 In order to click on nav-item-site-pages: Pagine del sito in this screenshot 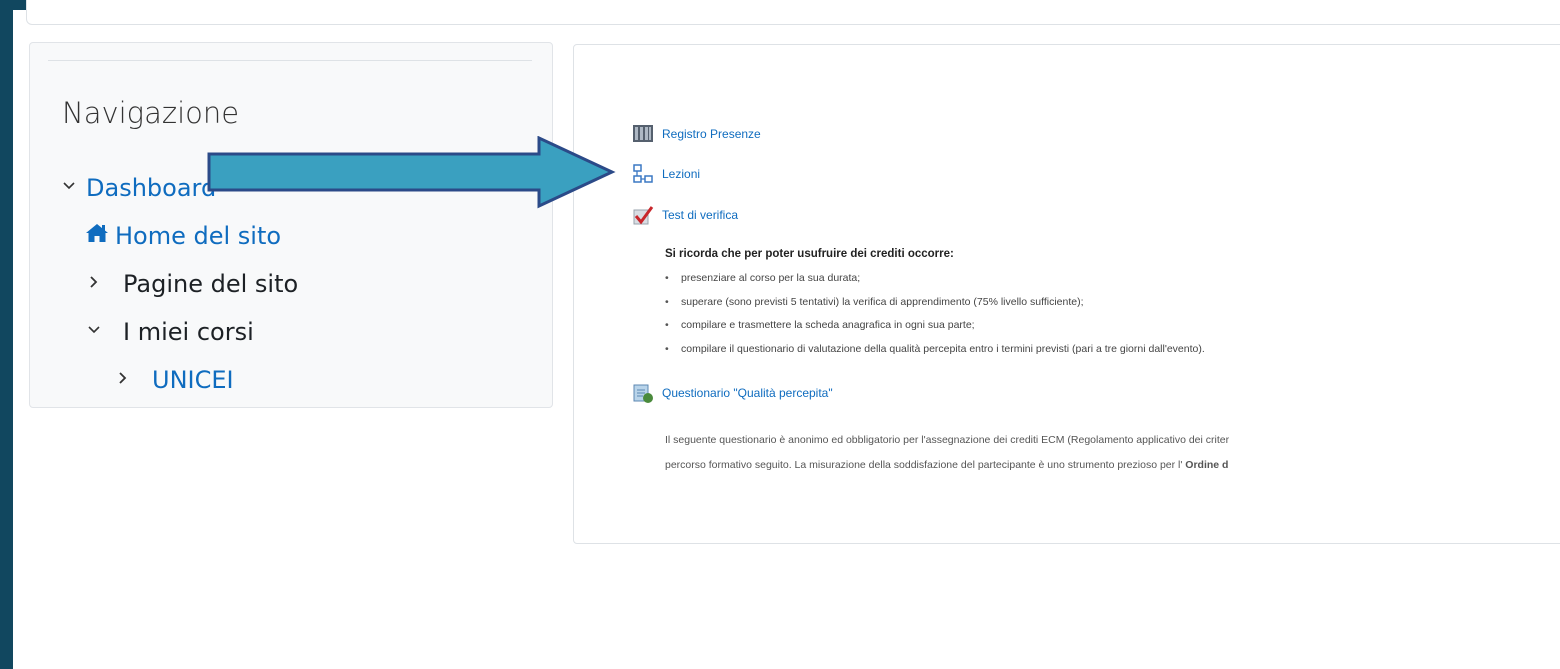, I will do `click(192, 284)`.